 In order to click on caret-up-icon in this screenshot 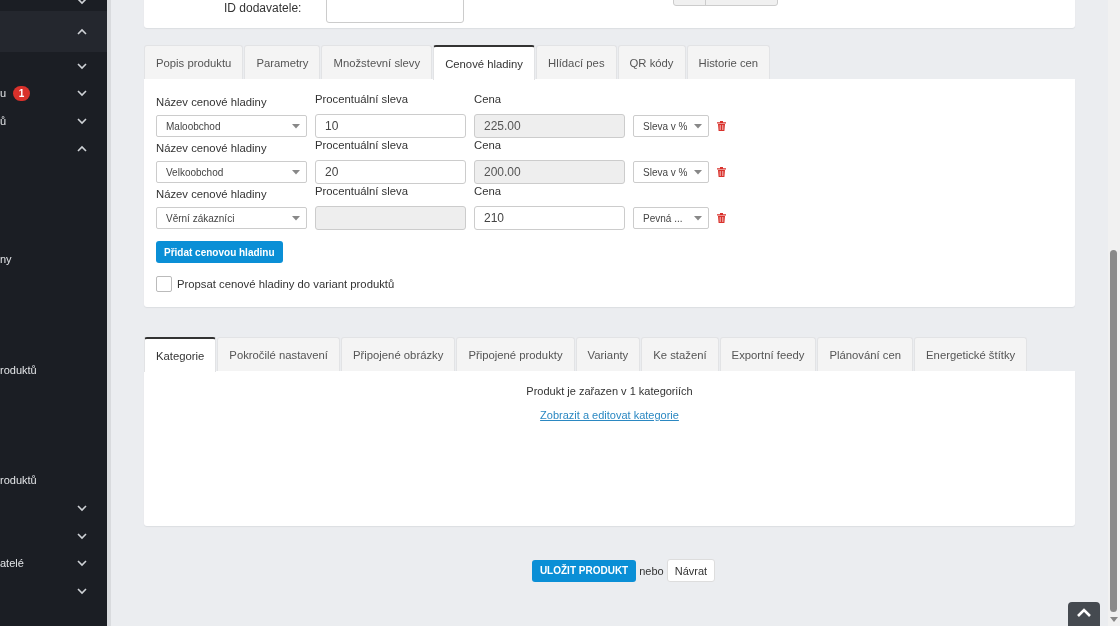, I will do `click(1084, 613)`.